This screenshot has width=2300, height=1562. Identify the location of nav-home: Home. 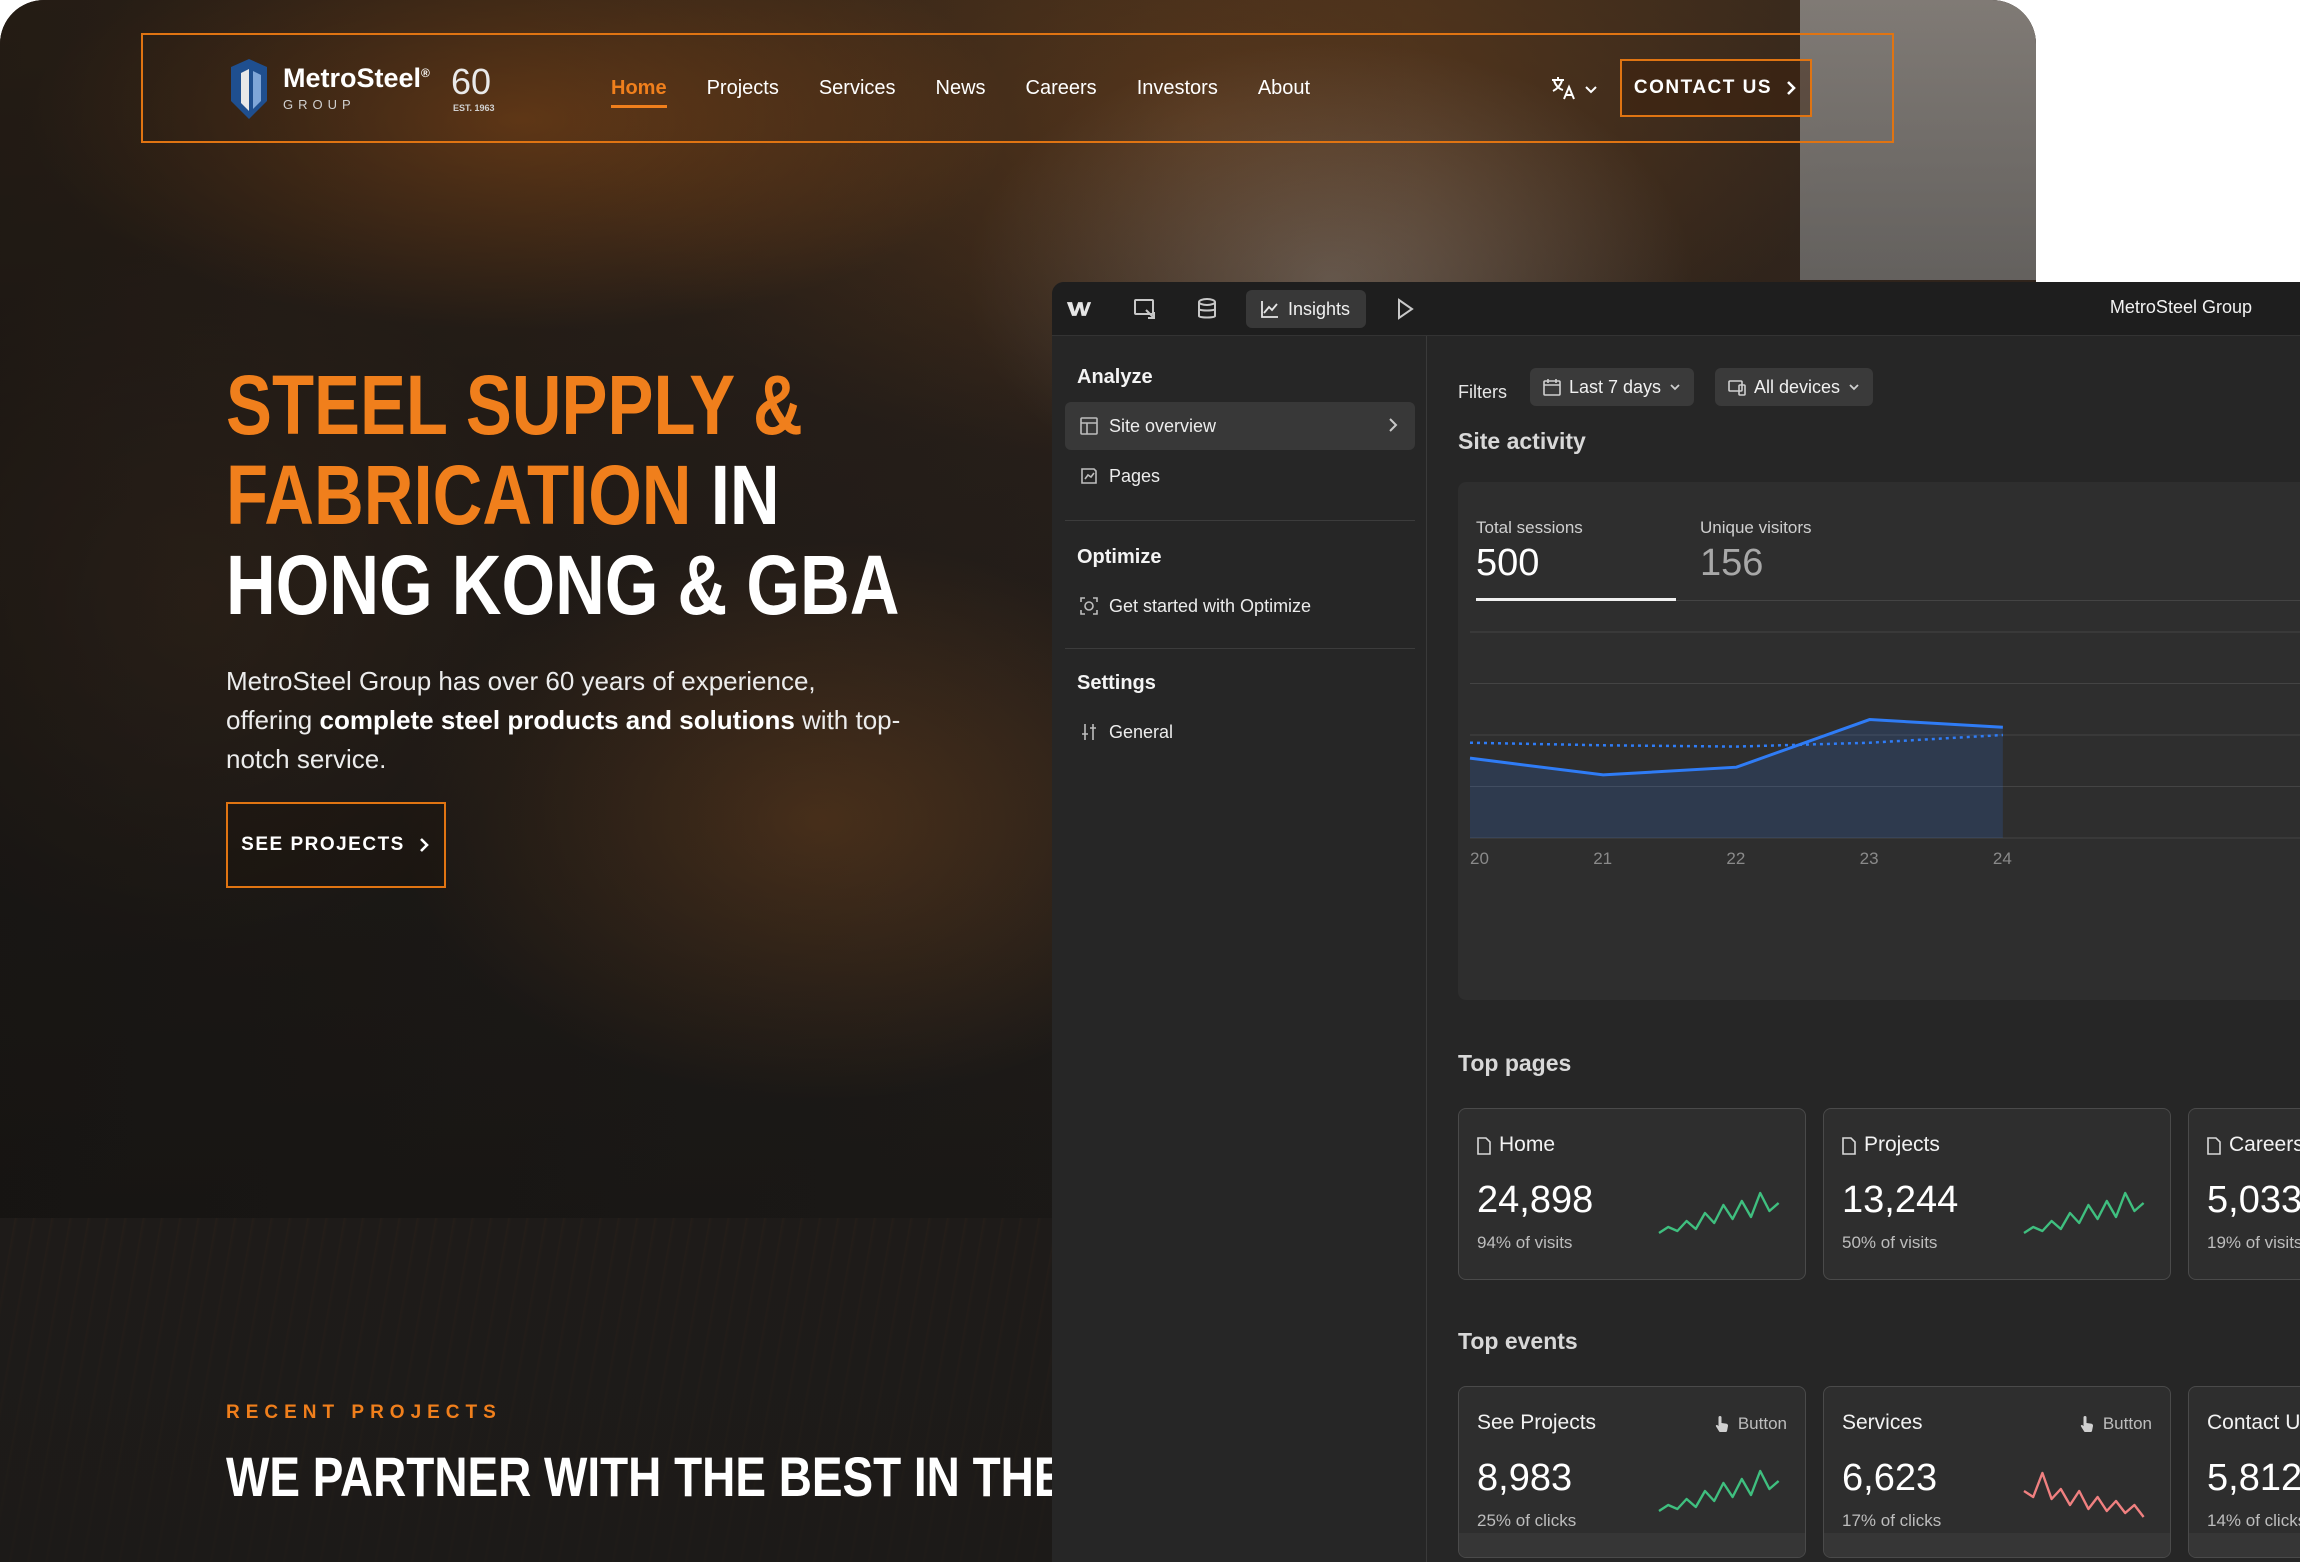
(639, 92).